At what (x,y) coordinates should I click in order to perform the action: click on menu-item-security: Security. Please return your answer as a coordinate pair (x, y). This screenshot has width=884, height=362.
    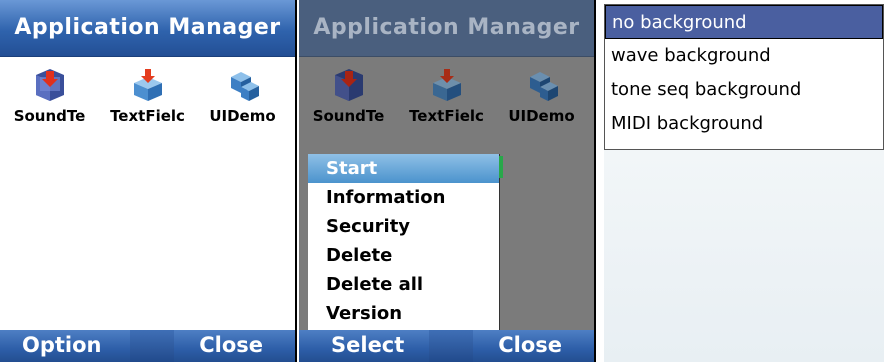
    Looking at the image, I should click on (403, 226).